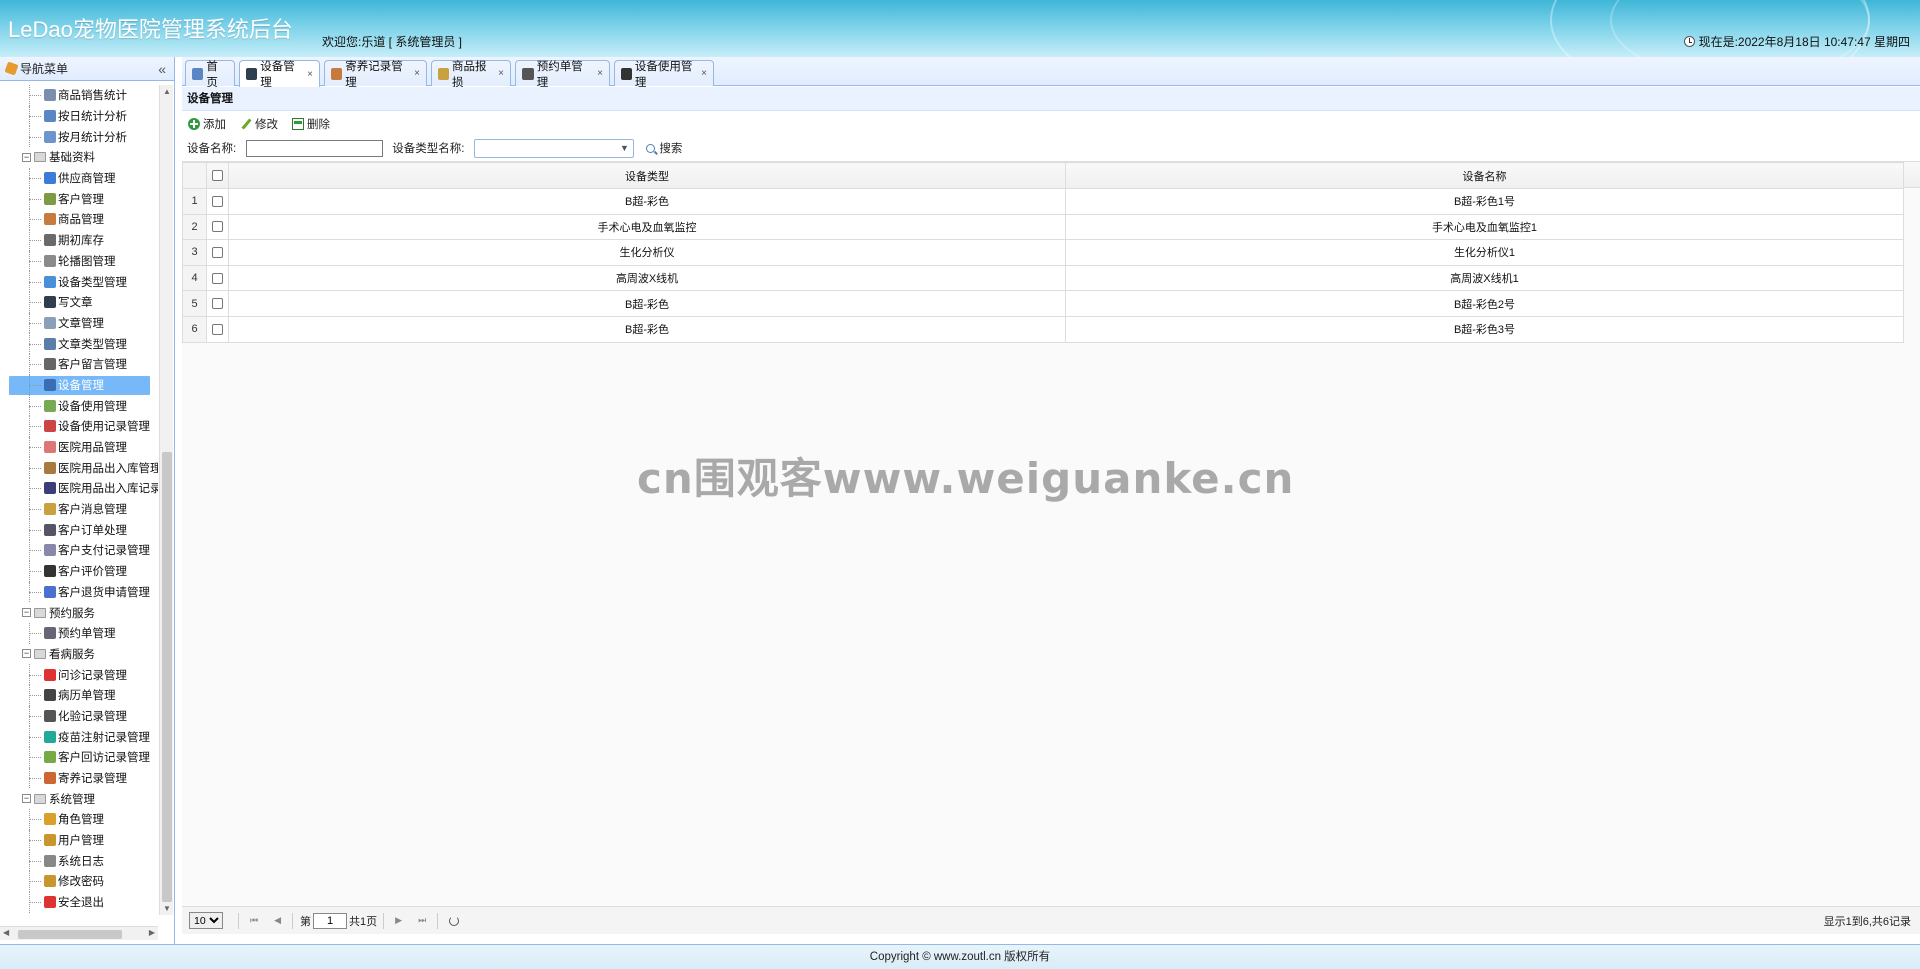 This screenshot has width=1920, height=969. What do you see at coordinates (79, 198) in the screenshot?
I see `sidebar-item: 客户管理` at bounding box center [79, 198].